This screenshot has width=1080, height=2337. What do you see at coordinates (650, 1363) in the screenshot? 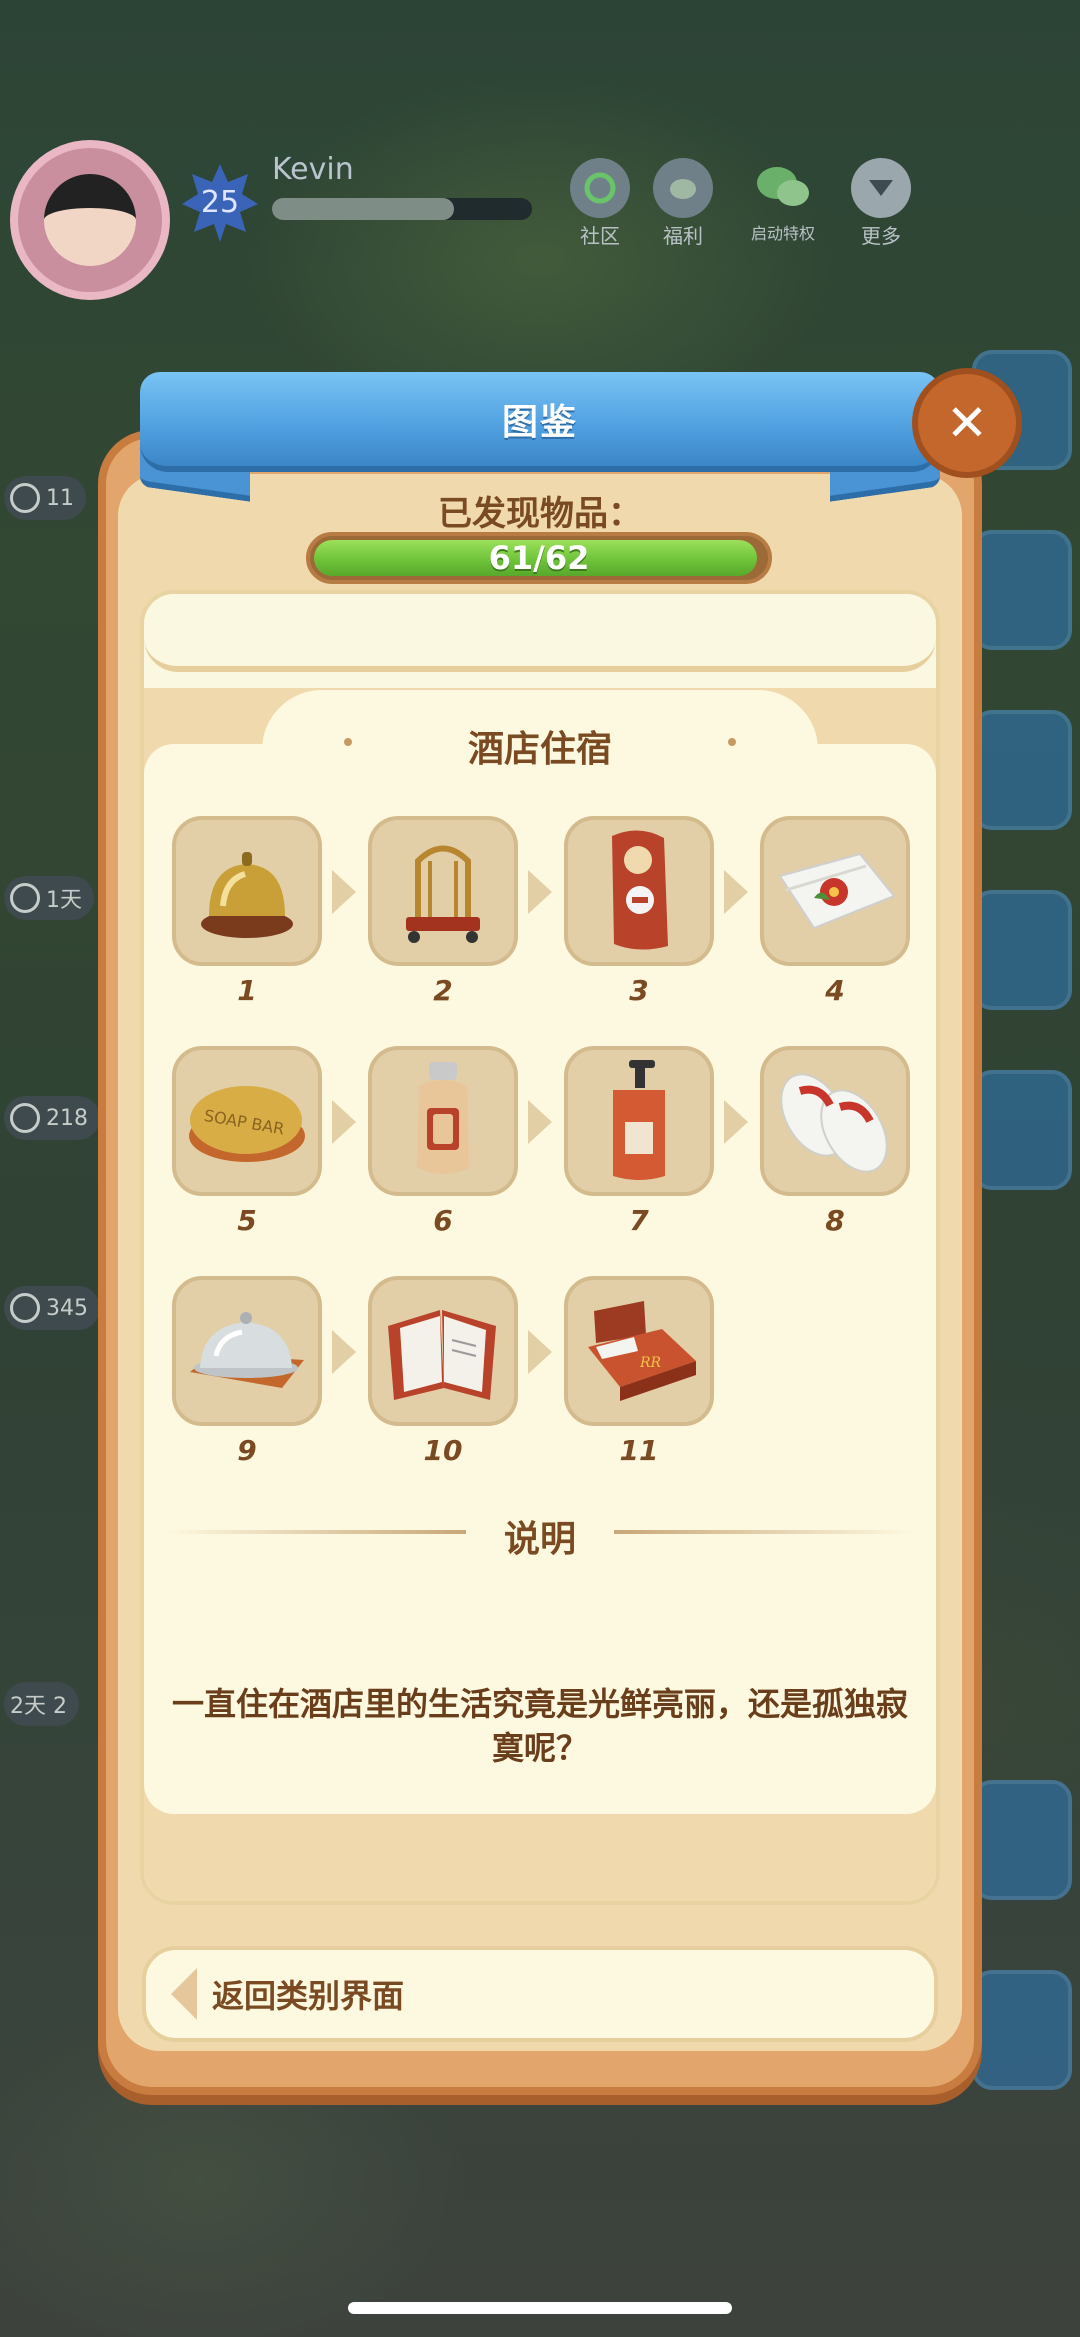
I see `bed-monogram-text: RR` at bounding box center [650, 1363].